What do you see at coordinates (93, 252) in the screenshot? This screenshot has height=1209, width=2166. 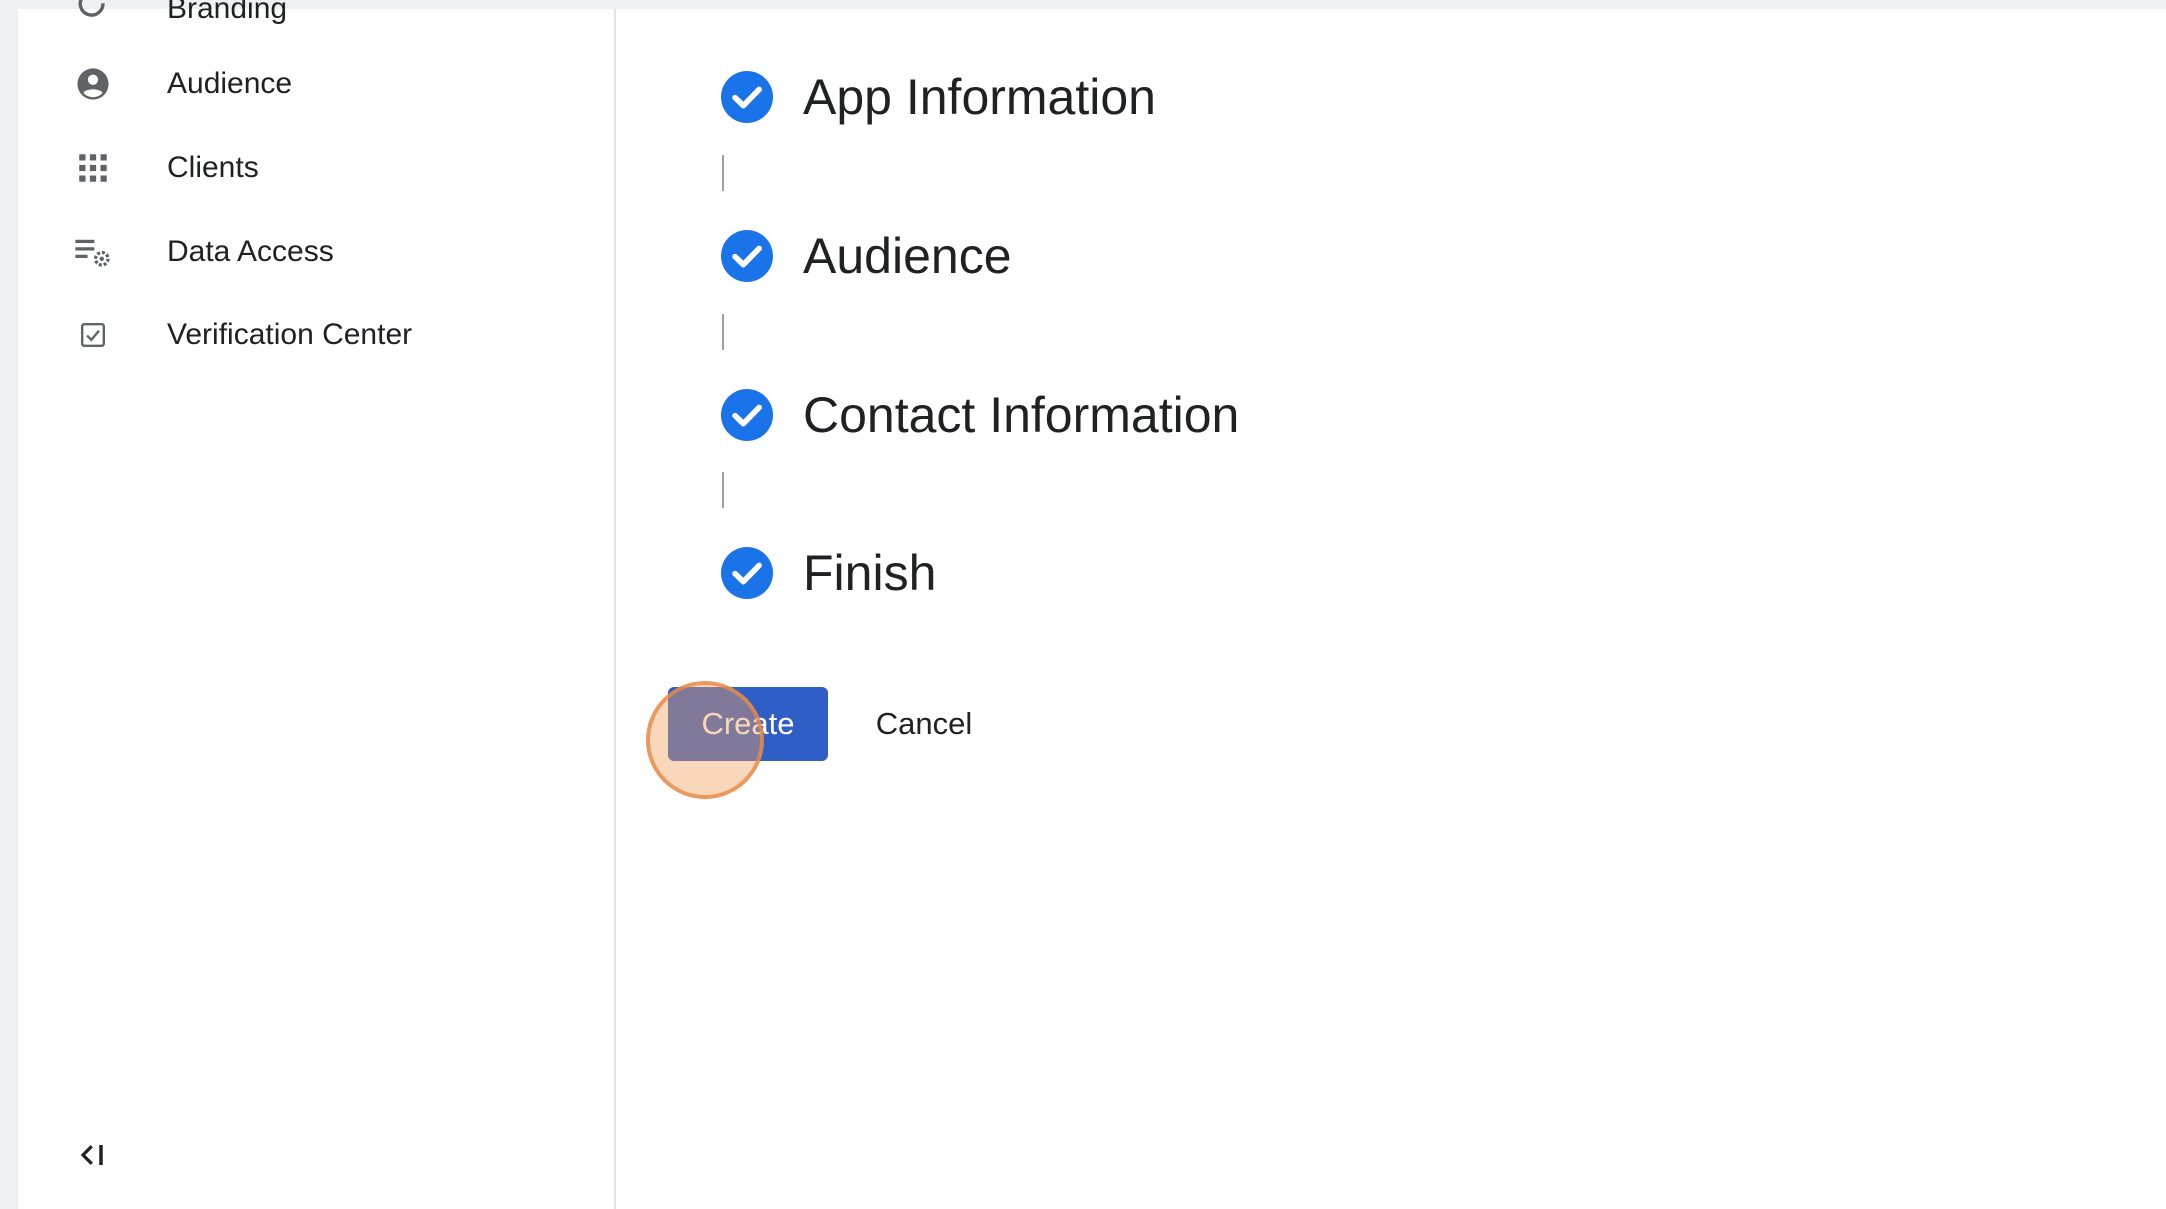 I see `data-settings-icon` at bounding box center [93, 252].